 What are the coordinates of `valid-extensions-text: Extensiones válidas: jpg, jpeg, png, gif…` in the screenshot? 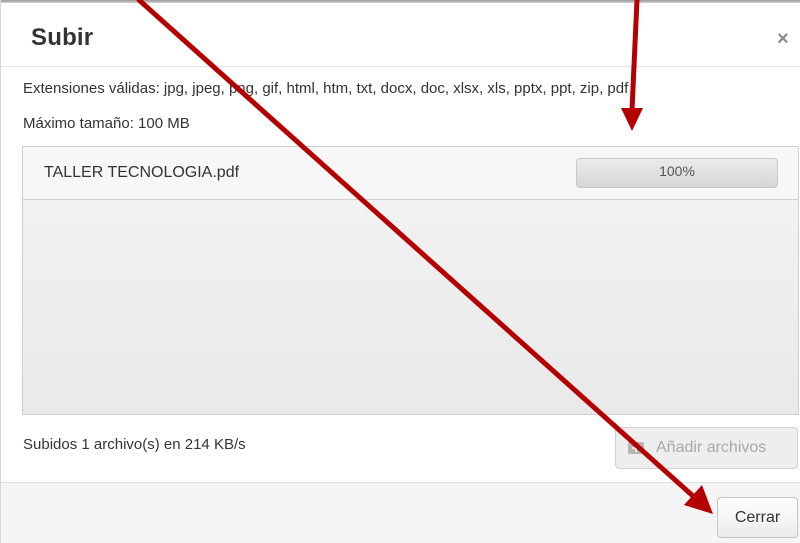 It's located at (326, 88).